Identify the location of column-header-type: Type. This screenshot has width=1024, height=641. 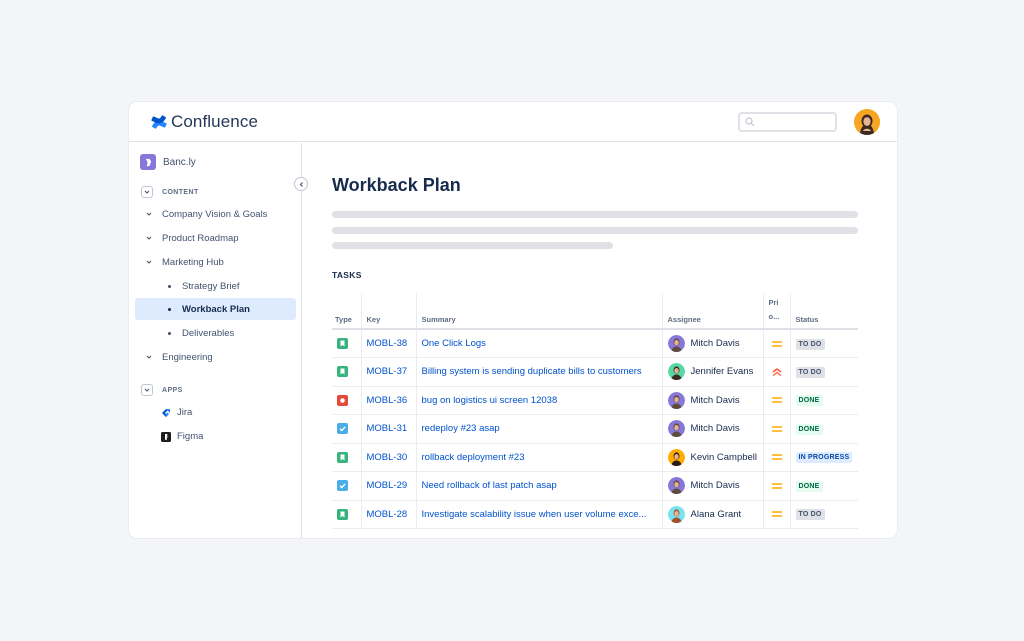
(346, 311).